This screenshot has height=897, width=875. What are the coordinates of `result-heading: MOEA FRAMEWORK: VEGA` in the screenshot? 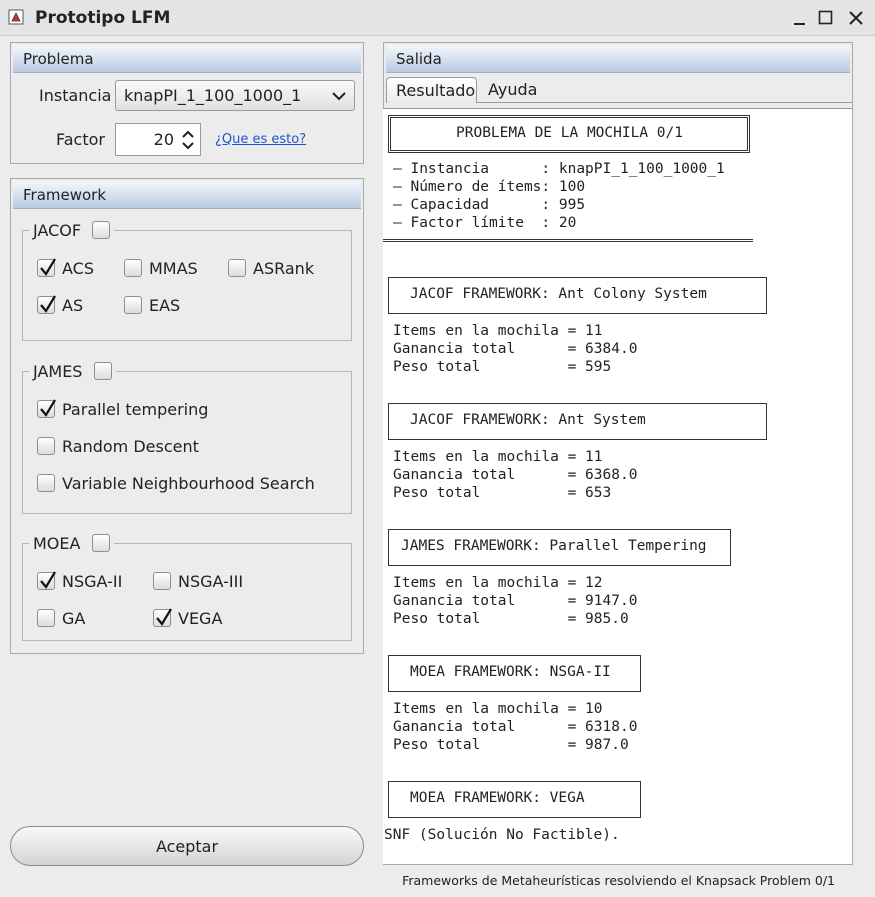 It's located at (497, 798).